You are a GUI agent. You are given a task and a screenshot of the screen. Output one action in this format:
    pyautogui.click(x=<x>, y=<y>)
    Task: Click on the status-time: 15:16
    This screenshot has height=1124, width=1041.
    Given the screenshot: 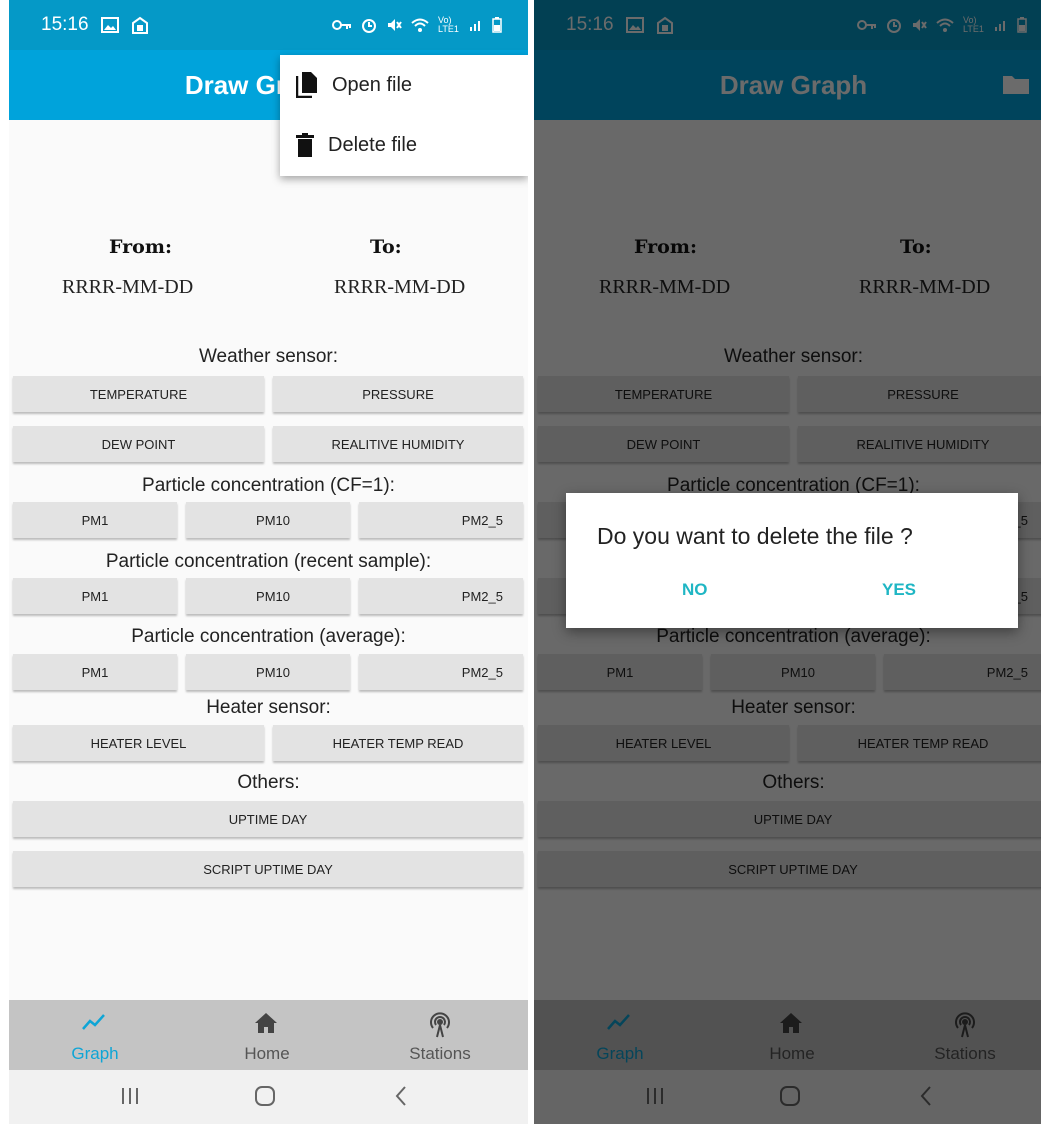 What is the action you would take?
    pyautogui.click(x=65, y=24)
    